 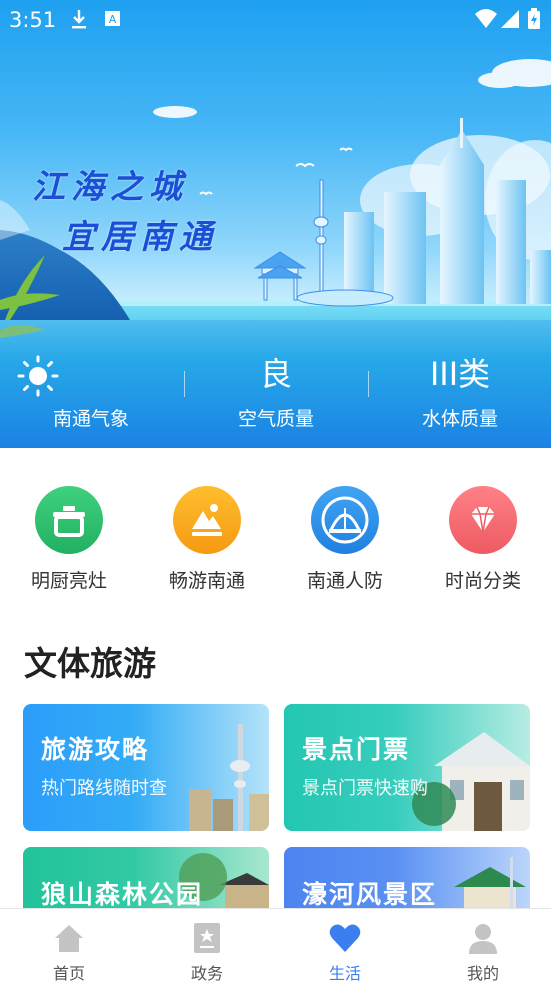 I want to click on metric-air-quality: 良 空气质量, so click(x=276, y=392).